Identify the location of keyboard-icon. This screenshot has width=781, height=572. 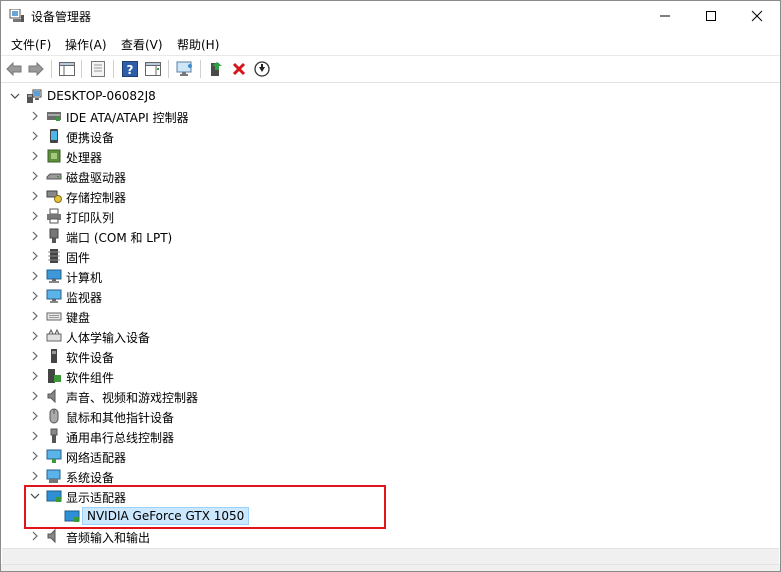
(54, 316).